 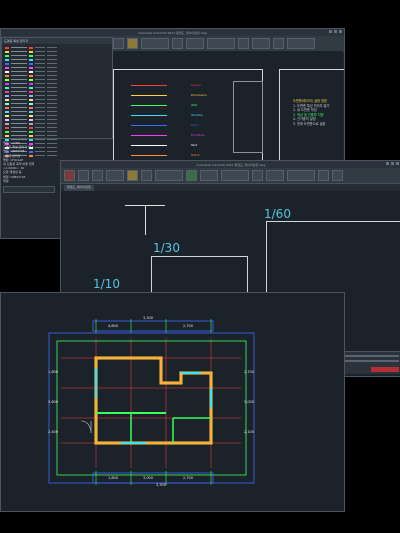 I want to click on layer-properties-manager: 도면층 특성 관리자, so click(x=57, y=97).